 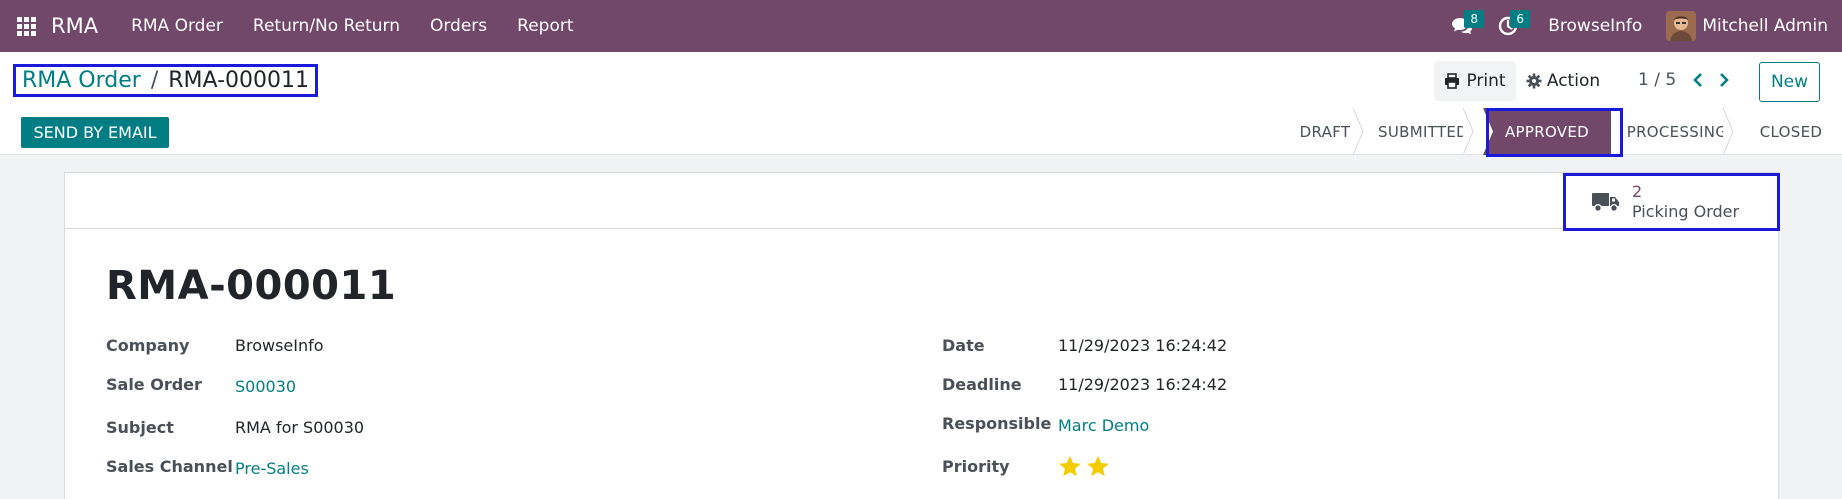 What do you see at coordinates (74, 26) in the screenshot?
I see `app-brand: RMA` at bounding box center [74, 26].